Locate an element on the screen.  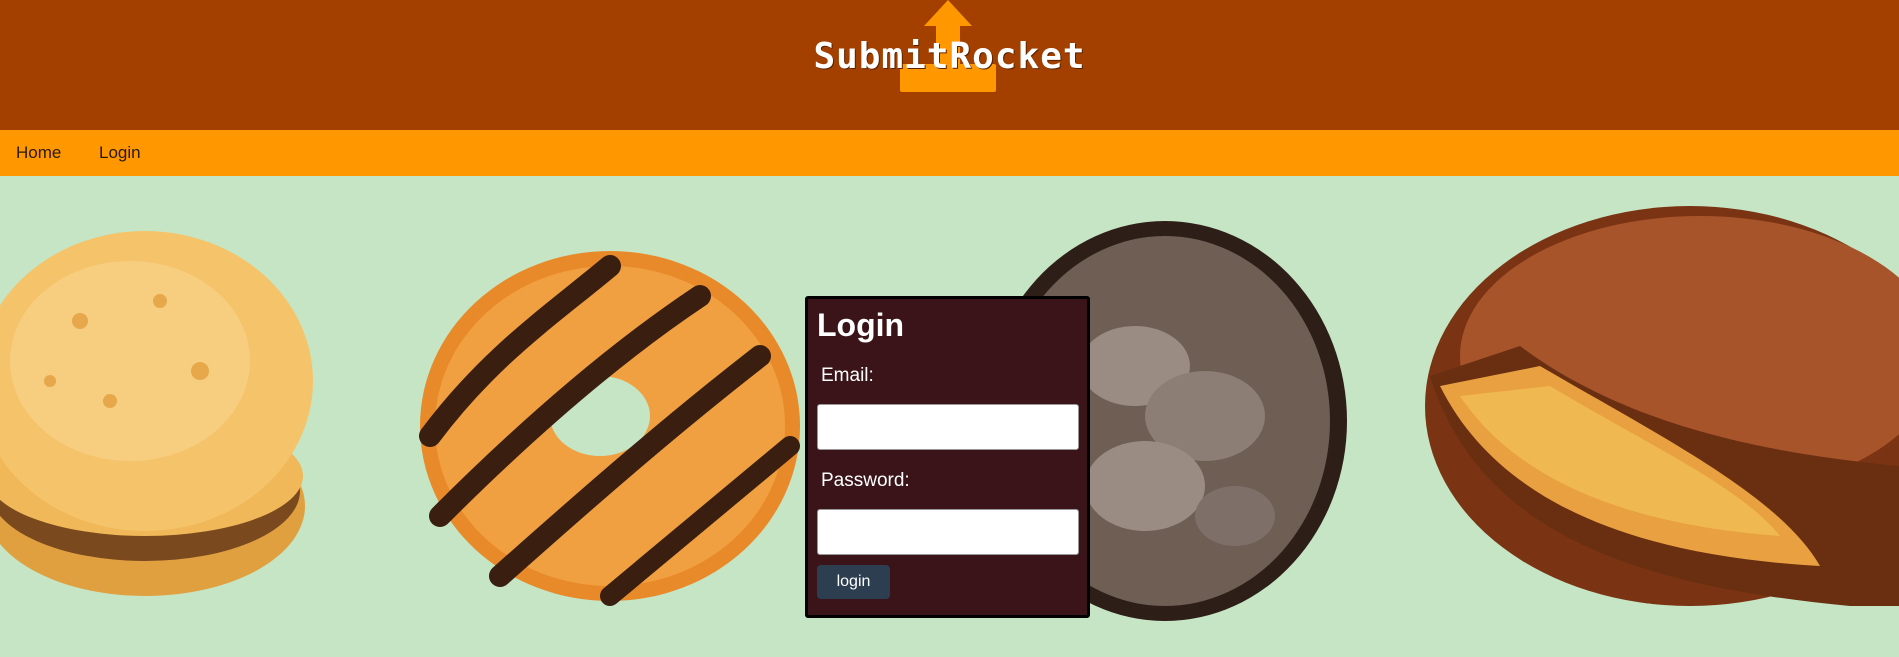
login-title: Login is located at coordinates (861, 325).